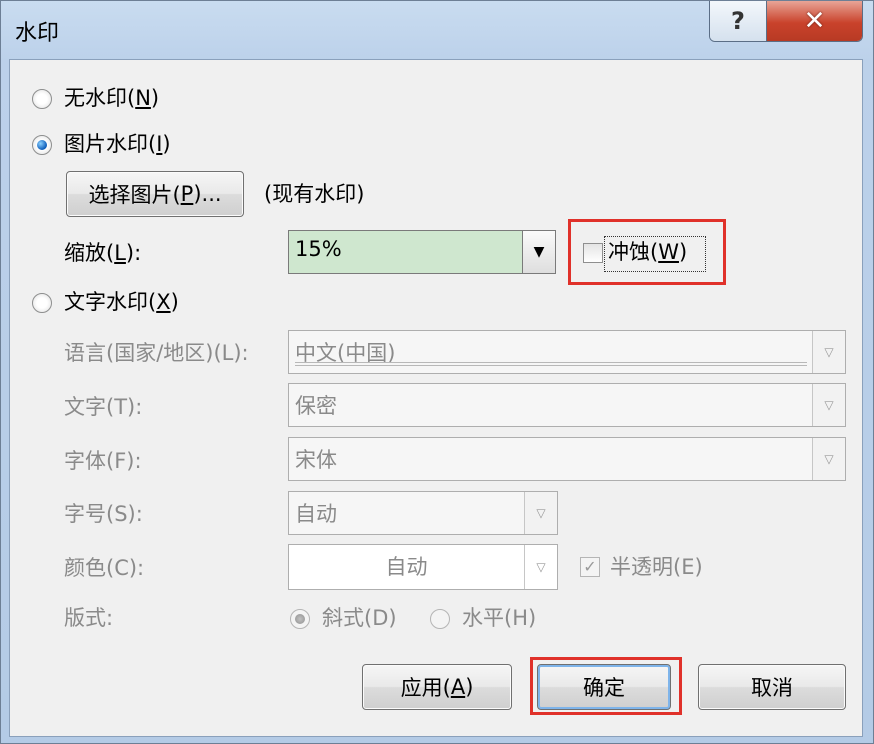  I want to click on no-watermark-label: 无水印(N), so click(111, 98).